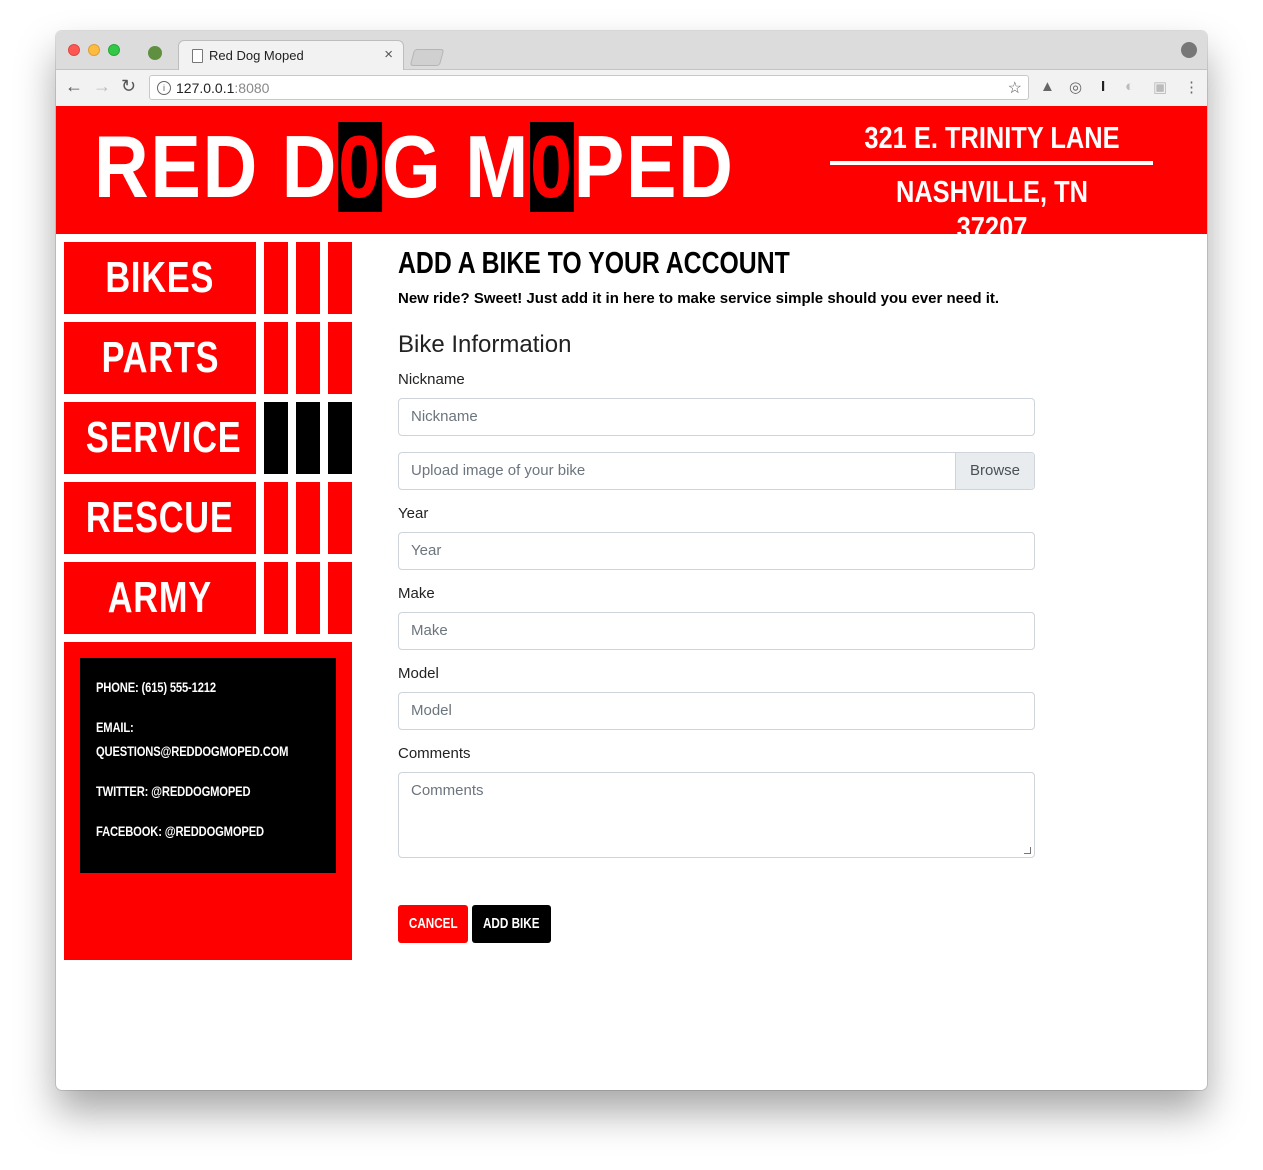 The height and width of the screenshot is (1170, 1263). What do you see at coordinates (1027, 850) in the screenshot?
I see `resize-handle-icon` at bounding box center [1027, 850].